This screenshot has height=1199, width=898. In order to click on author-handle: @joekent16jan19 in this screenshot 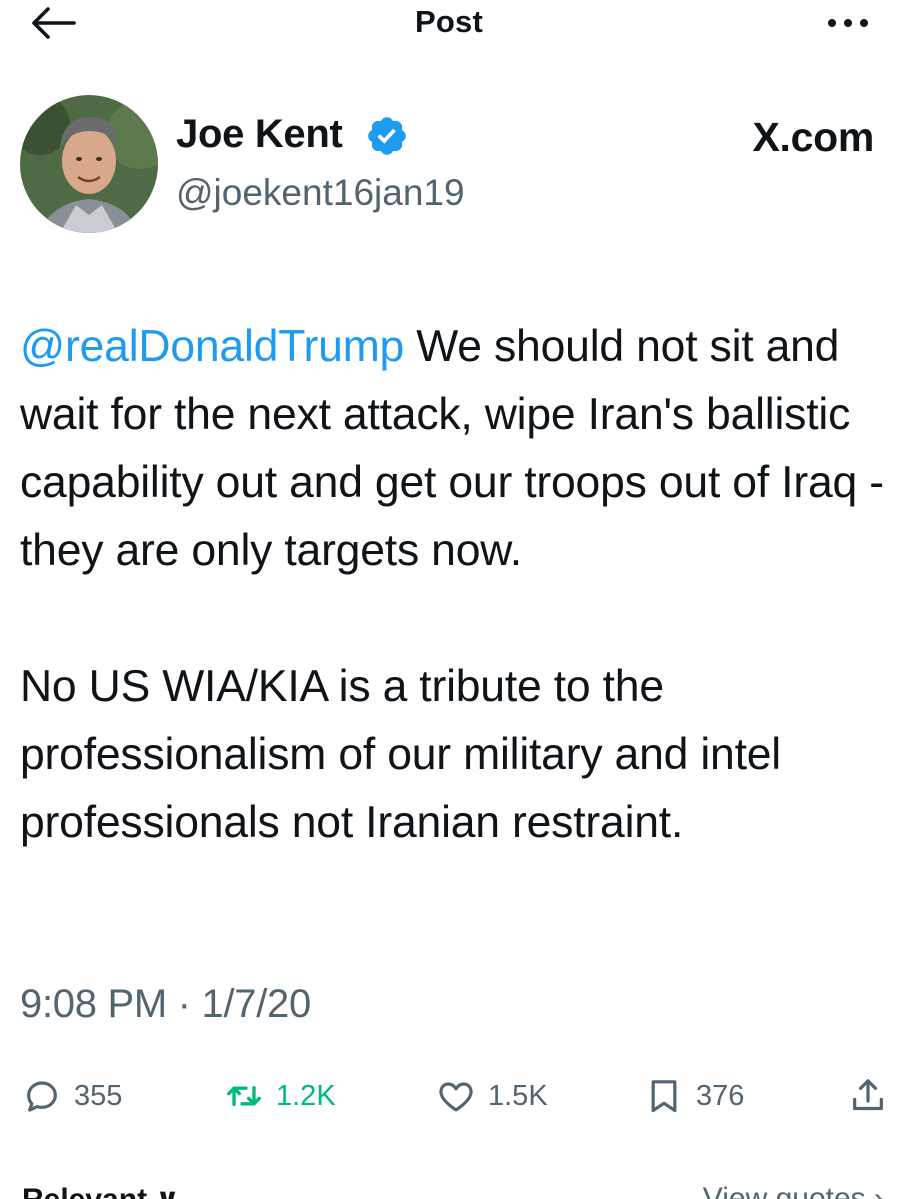, I will do `click(320, 193)`.